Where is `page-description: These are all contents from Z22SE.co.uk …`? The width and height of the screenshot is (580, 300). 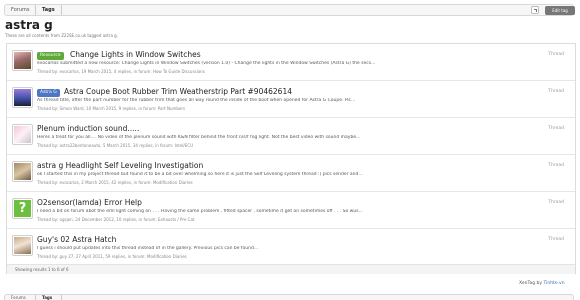 page-description: These are all contents from Z22SE.co.uk … is located at coordinates (61, 35).